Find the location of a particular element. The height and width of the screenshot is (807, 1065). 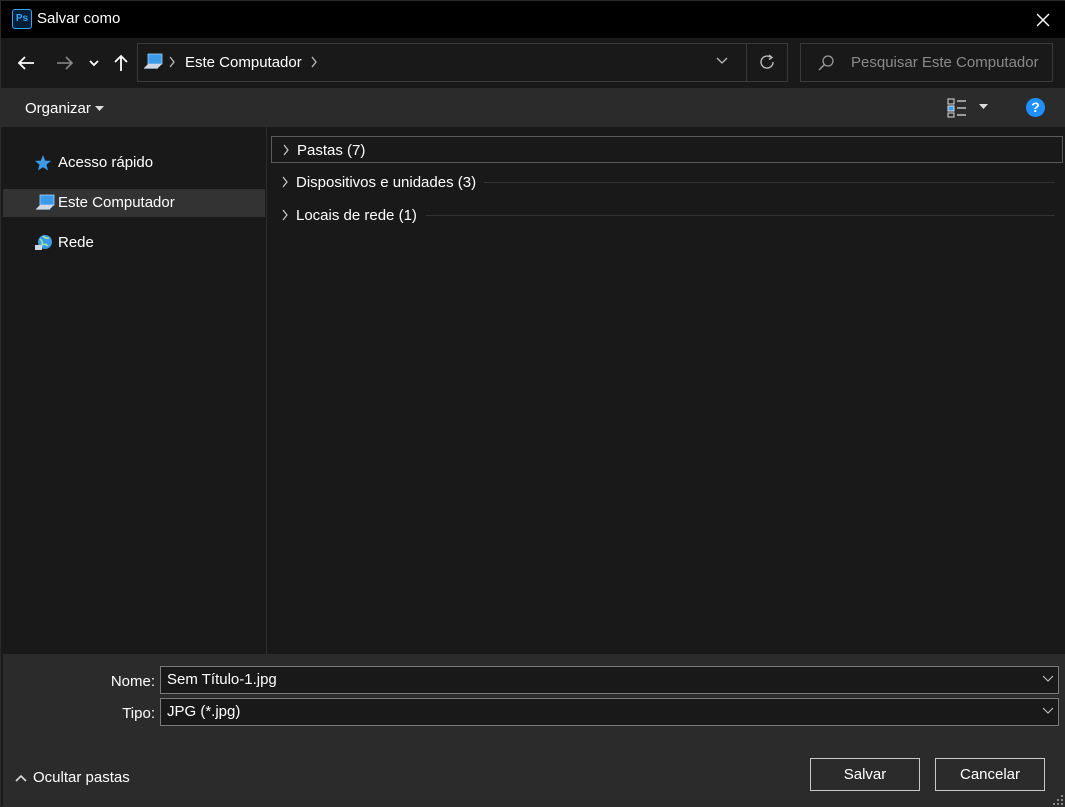

group-header-network-locations: Locais de rede (1) is located at coordinates (667, 215).